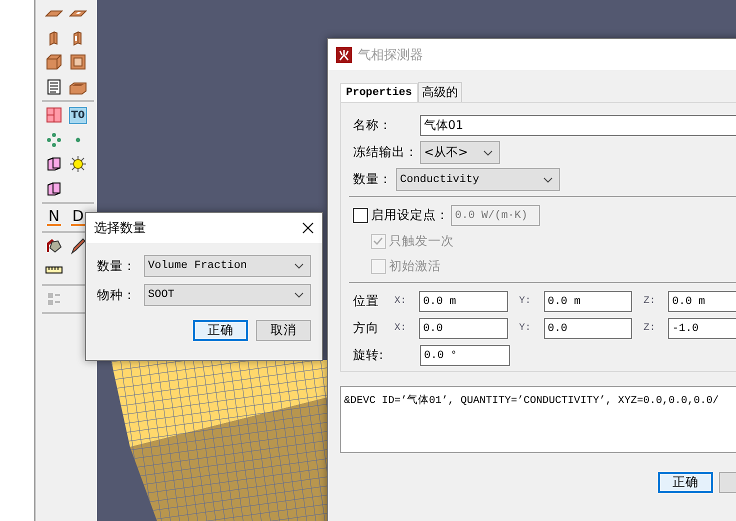 The width and height of the screenshot is (736, 521). Describe the element at coordinates (283, 330) in the screenshot. I see `dialog-button: 取消` at that location.